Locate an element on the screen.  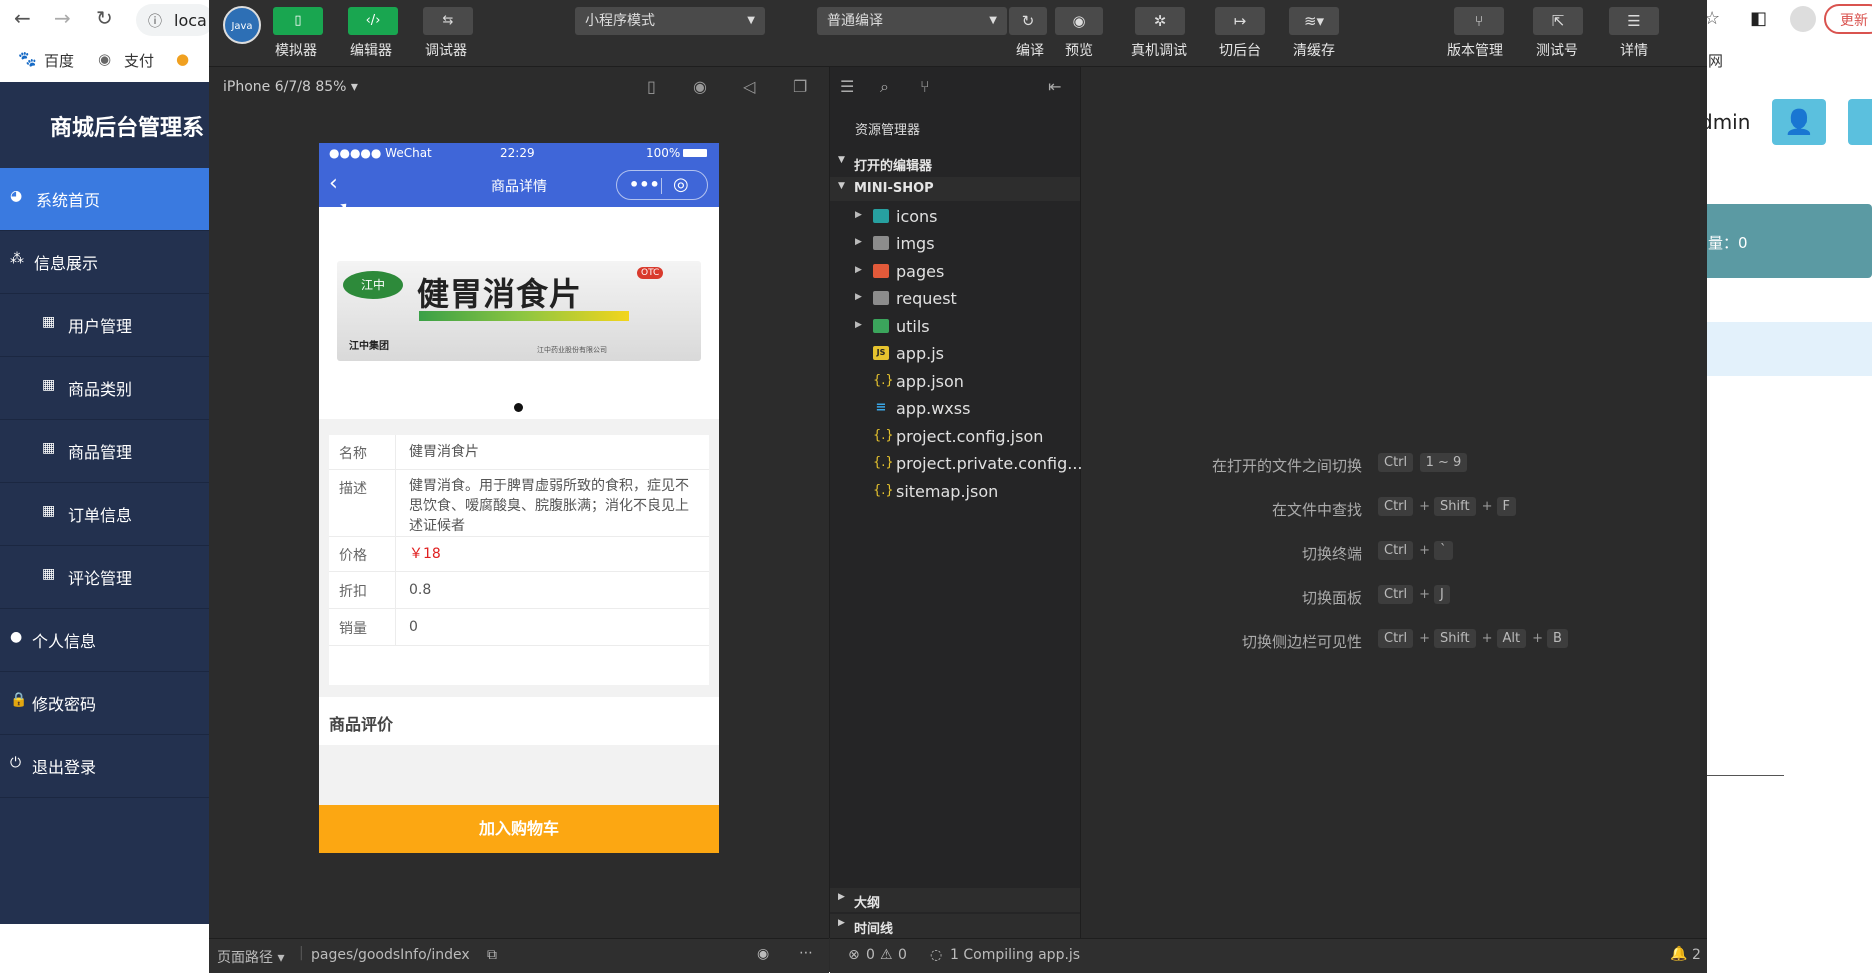
bookmark-pay: 支付 is located at coordinates (139, 60).